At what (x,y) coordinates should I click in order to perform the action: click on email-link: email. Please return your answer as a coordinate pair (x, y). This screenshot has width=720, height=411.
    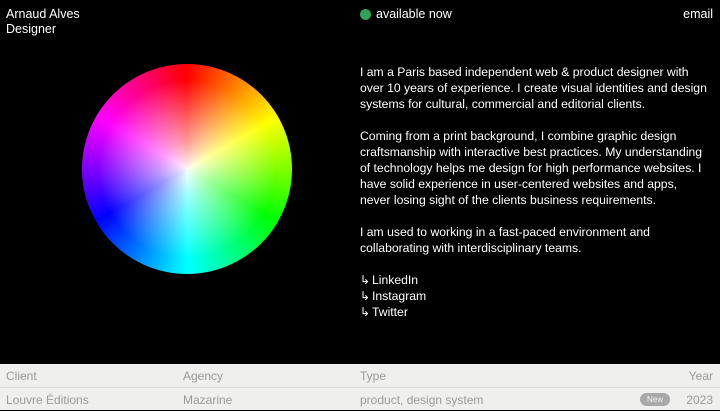
    Looking at the image, I should click on (698, 14).